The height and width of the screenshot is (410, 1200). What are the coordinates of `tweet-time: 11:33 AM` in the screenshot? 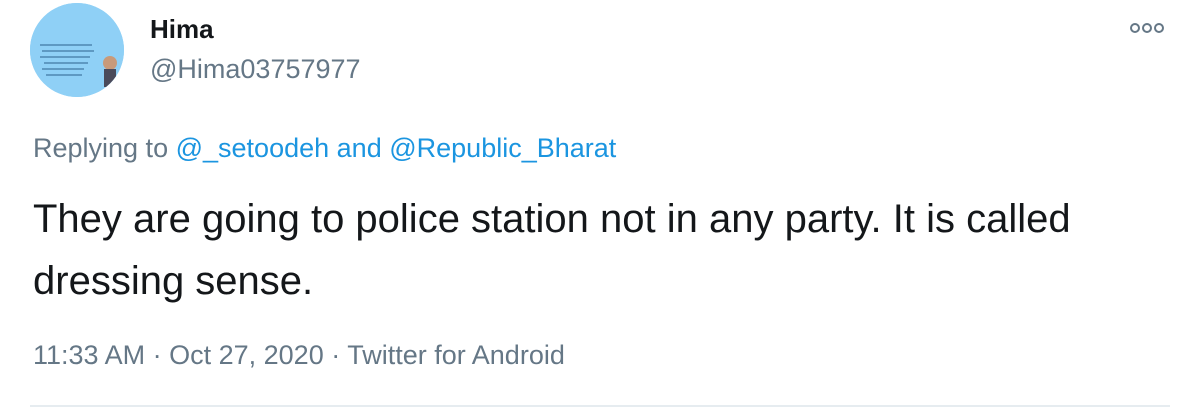 It's located at (89, 355).